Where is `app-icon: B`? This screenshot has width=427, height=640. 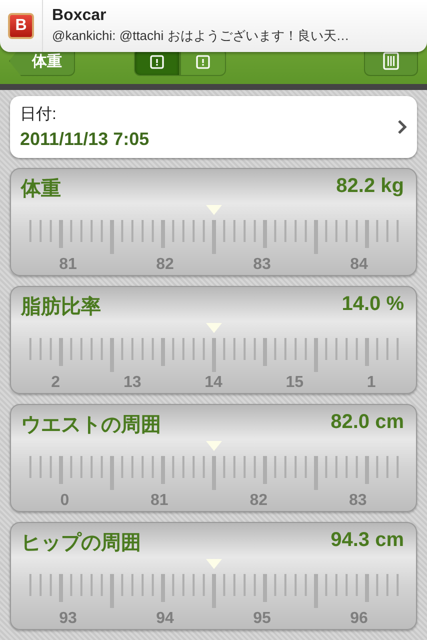 app-icon: B is located at coordinates (21, 26).